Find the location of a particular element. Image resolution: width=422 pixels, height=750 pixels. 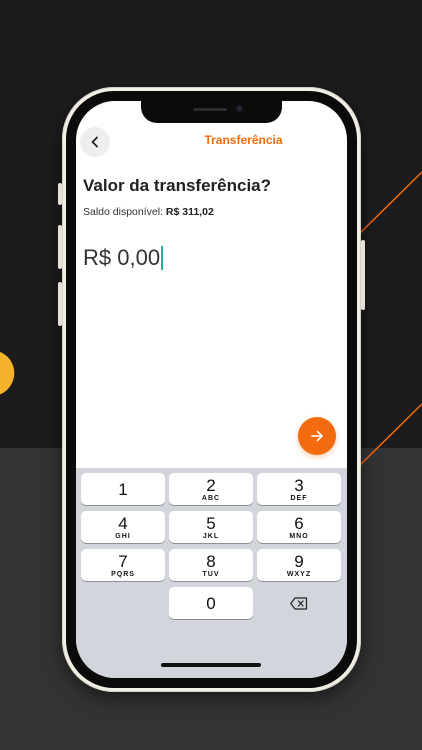

key-digit: 5 is located at coordinates (211, 523).